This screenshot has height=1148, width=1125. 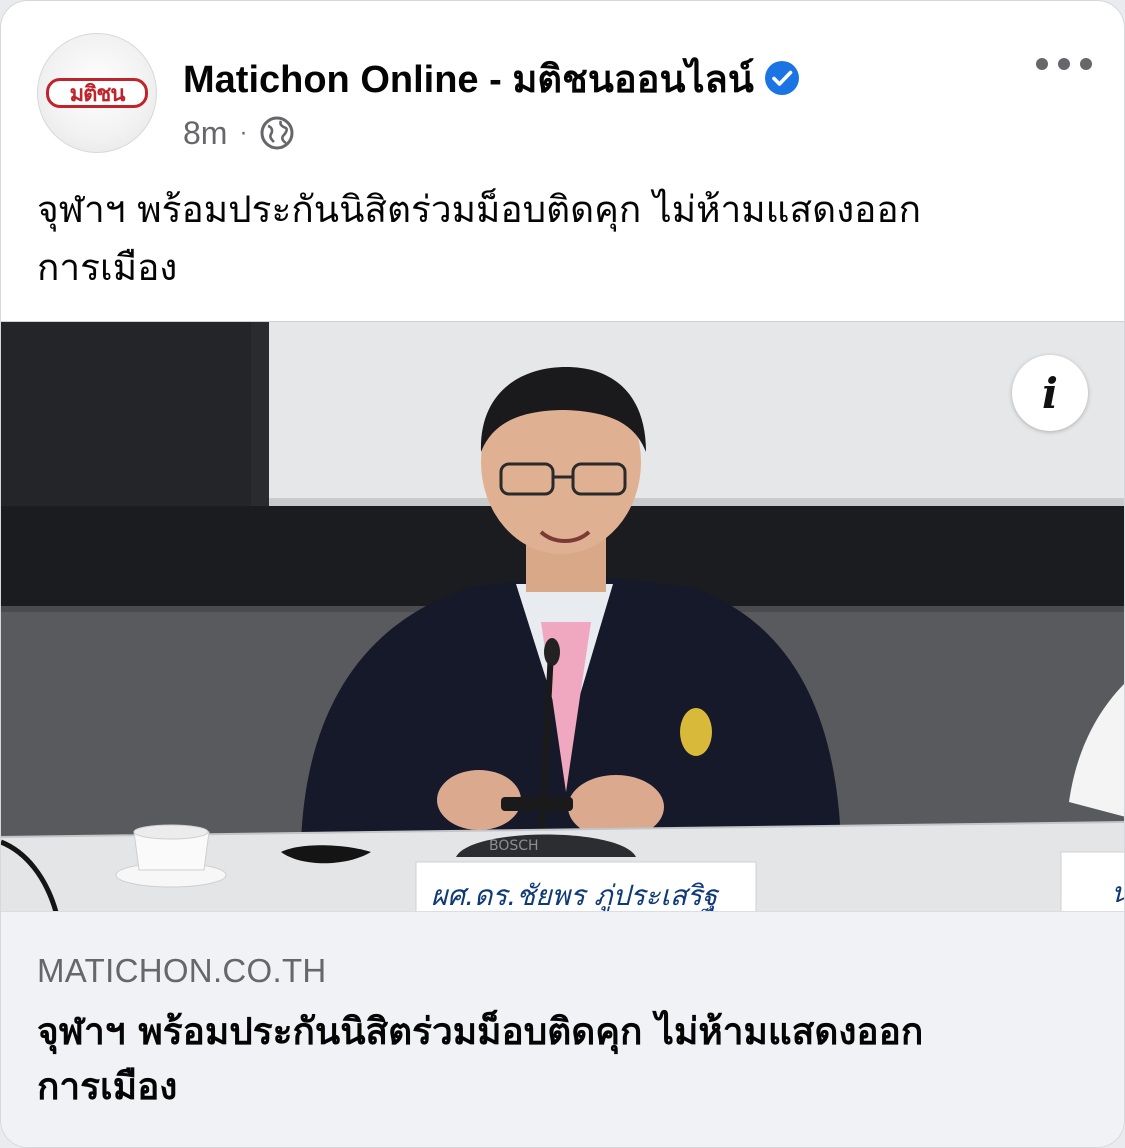 I want to click on page-name-row: Matichon Online - มติชนออนไลน์, so click(x=491, y=78).